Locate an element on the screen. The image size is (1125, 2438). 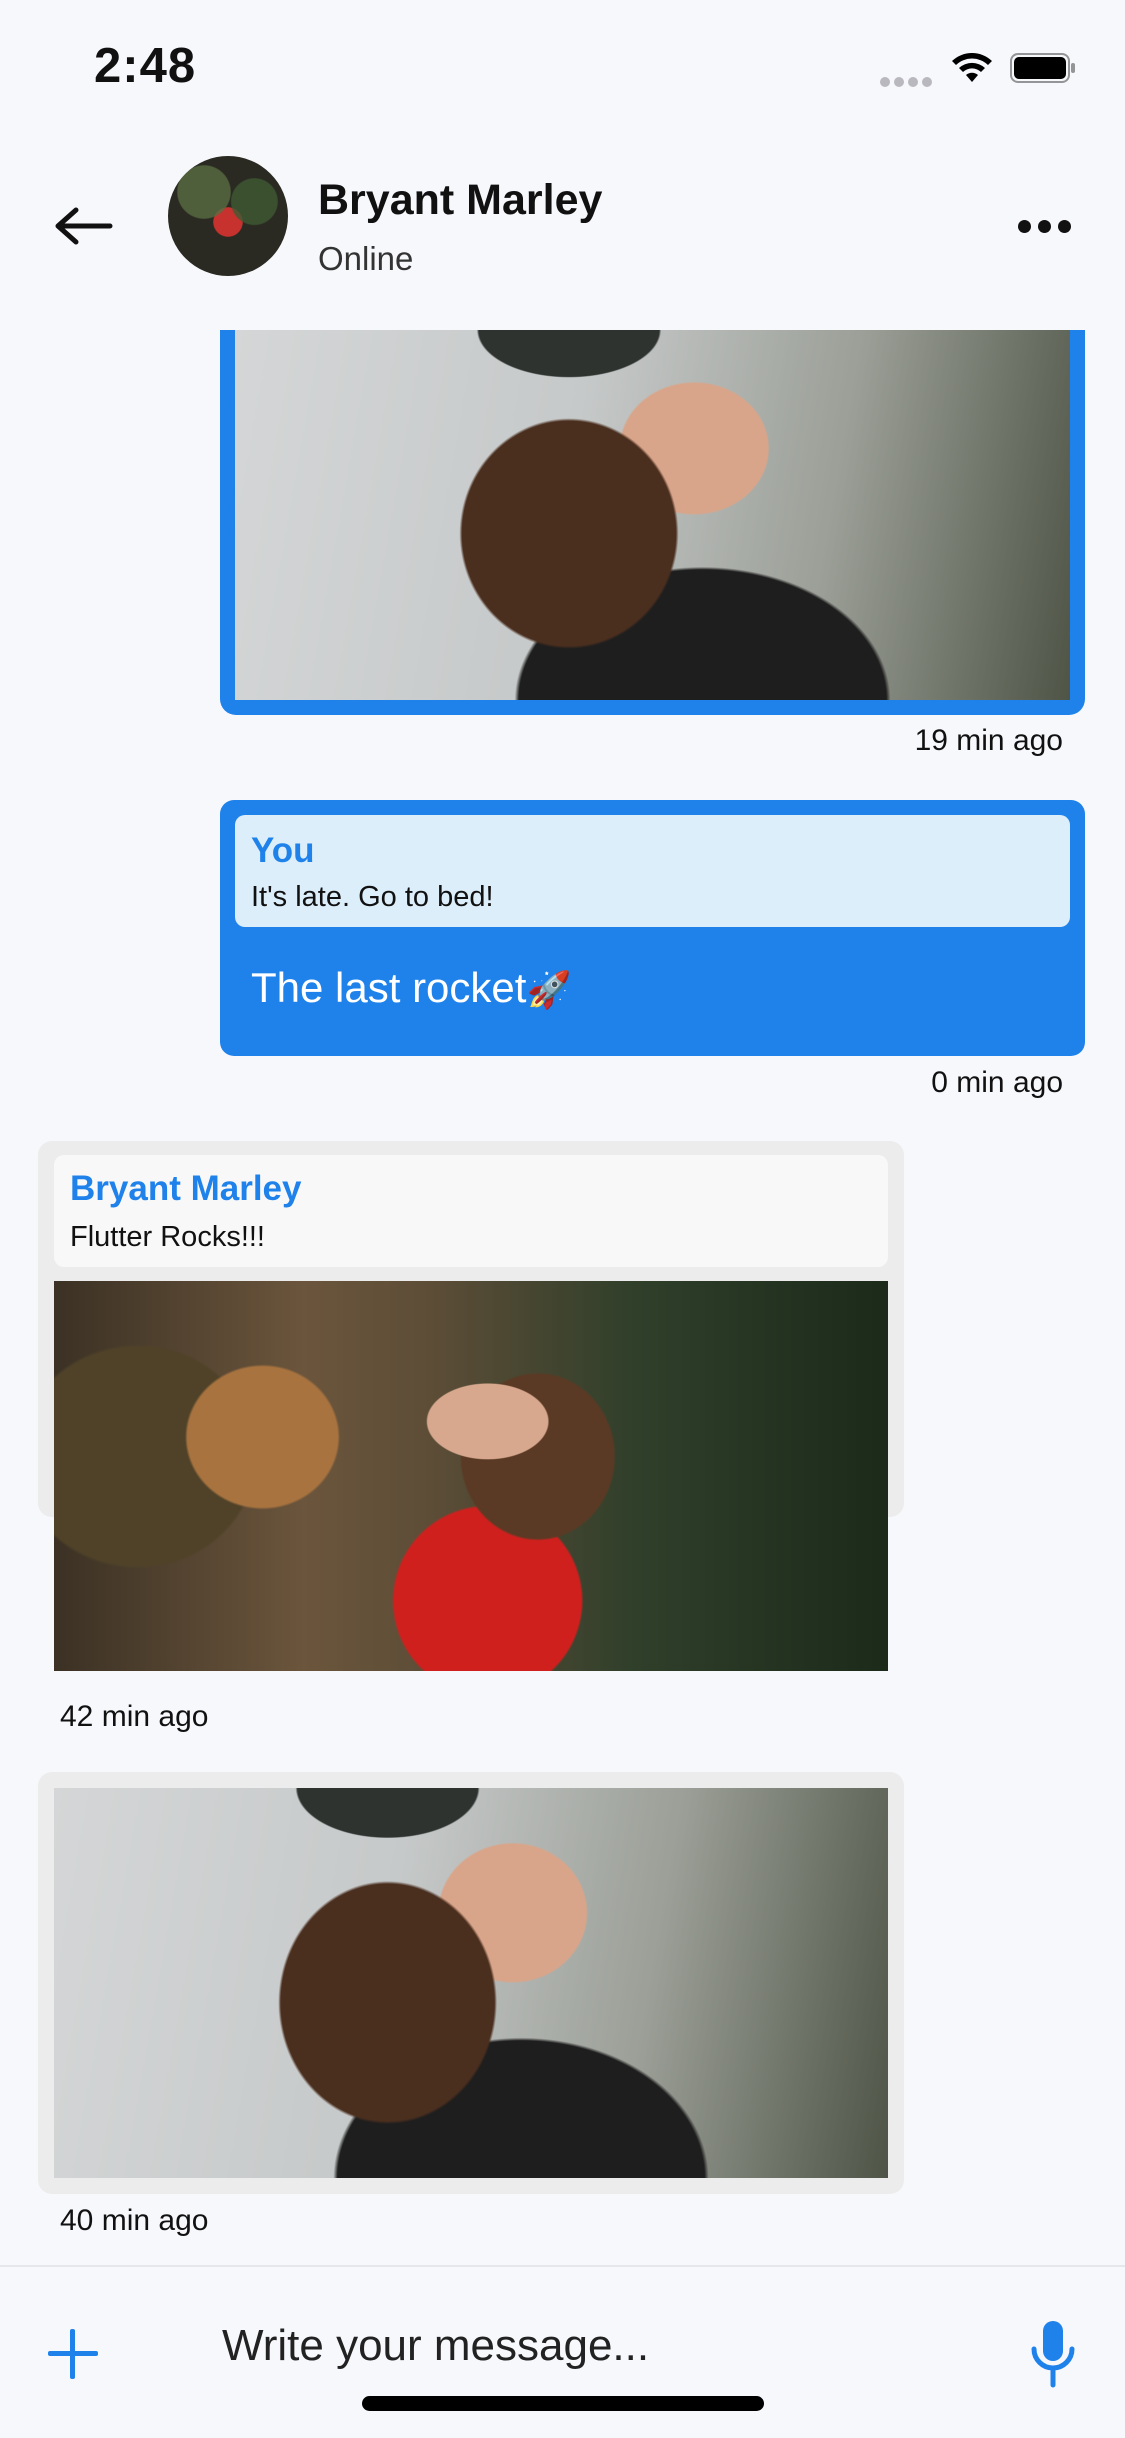
outgoing-image-message is located at coordinates (652, 522).